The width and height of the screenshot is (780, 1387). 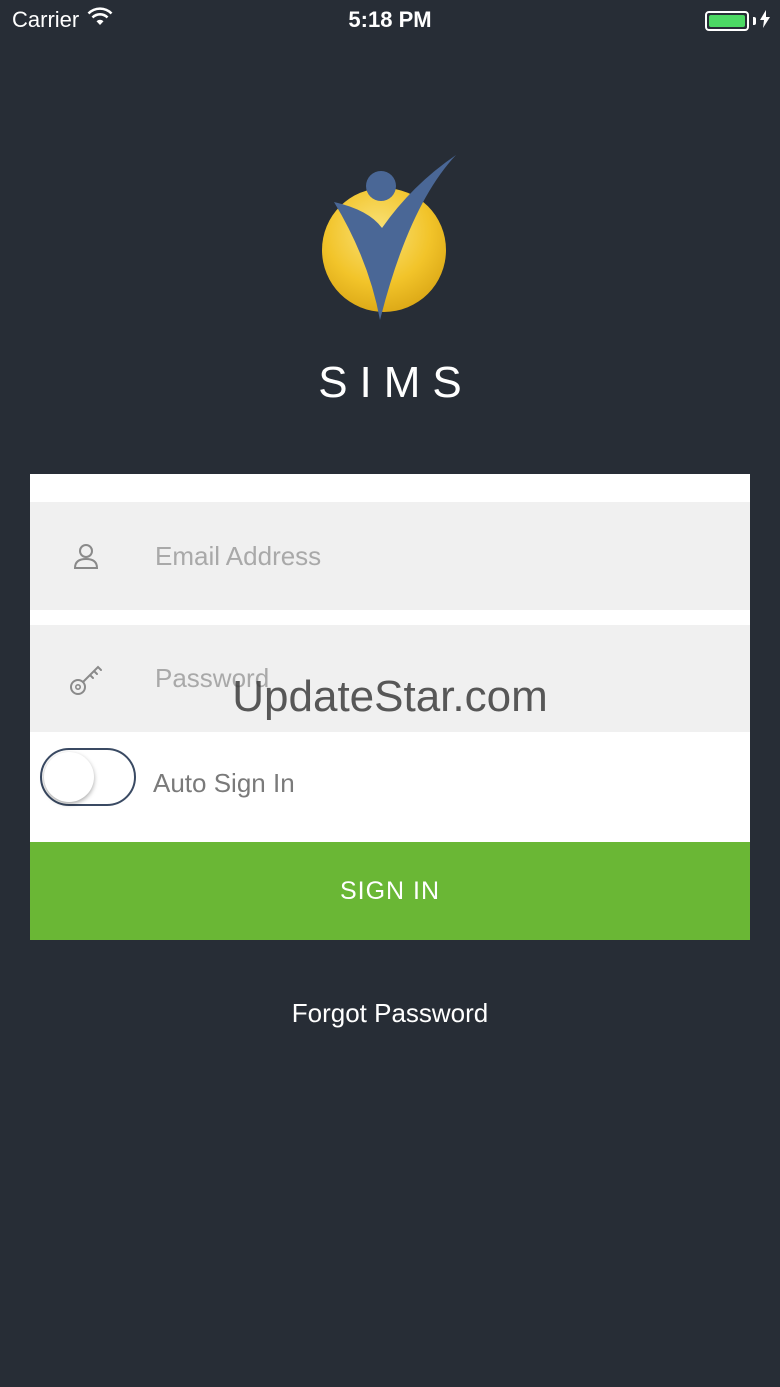 I want to click on forgot-password-link: Forgot Password, so click(x=390, y=1013).